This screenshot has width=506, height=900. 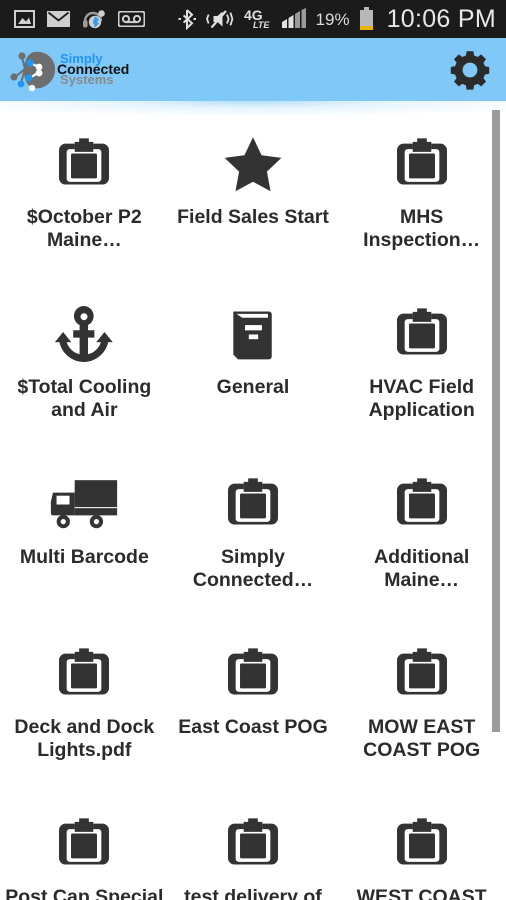 What do you see at coordinates (293, 18) in the screenshot?
I see `signal-bars-icon` at bounding box center [293, 18].